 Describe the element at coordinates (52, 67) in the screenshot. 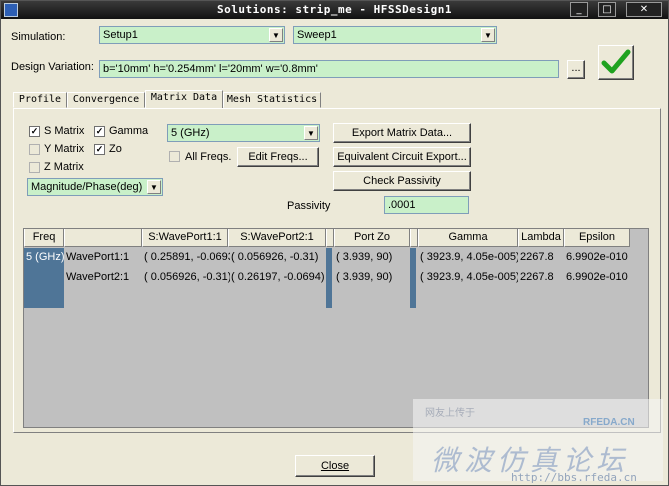

I see `design-variation-label: Design Variation:` at that location.